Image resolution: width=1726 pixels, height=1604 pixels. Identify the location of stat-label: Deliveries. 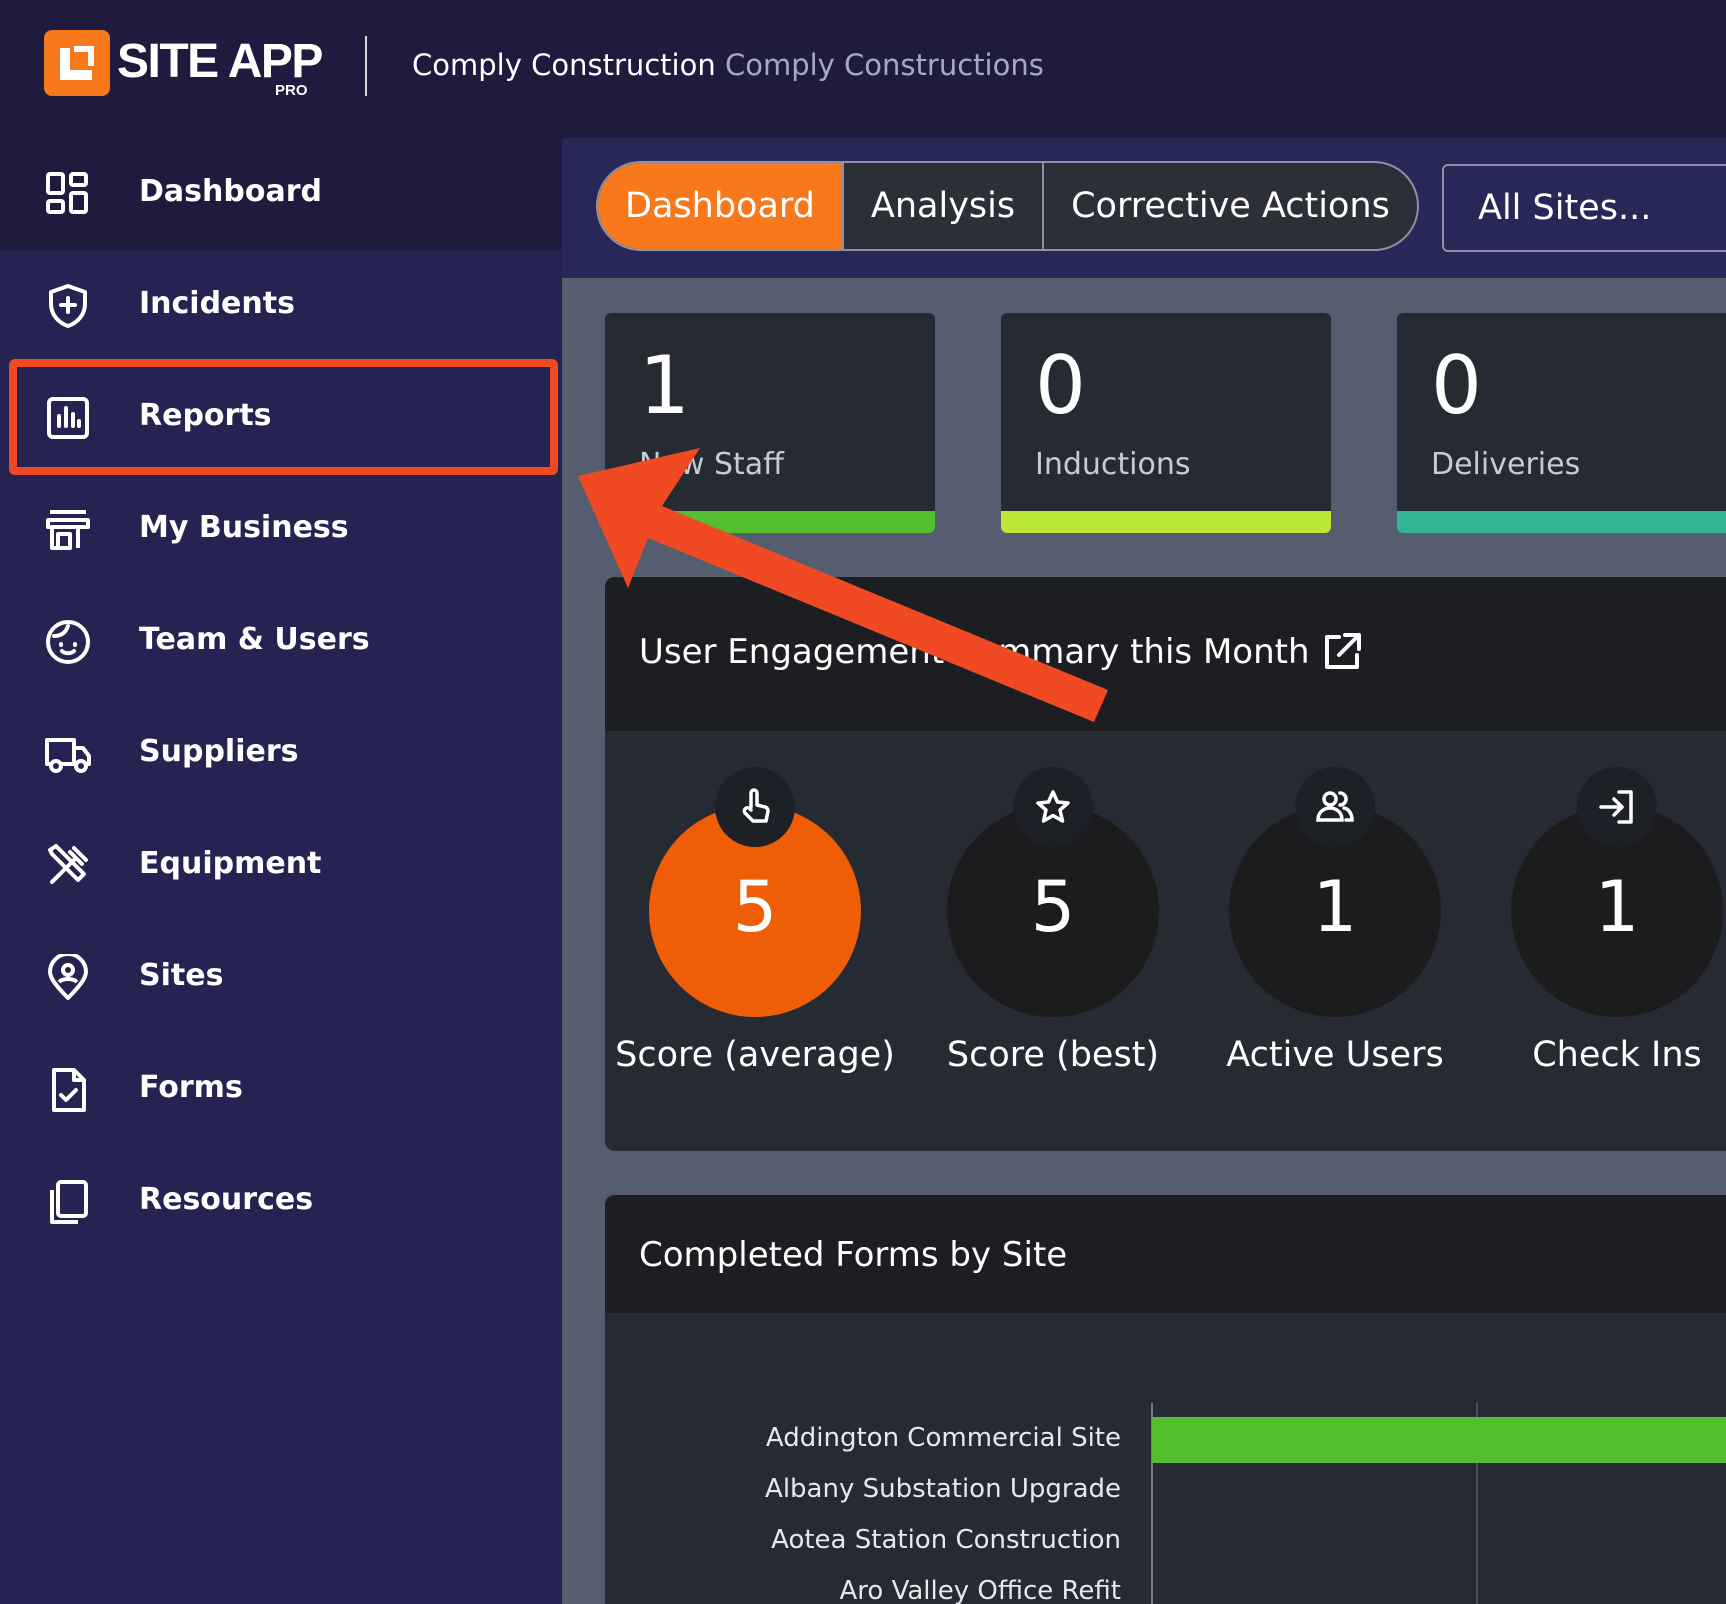
(1506, 464).